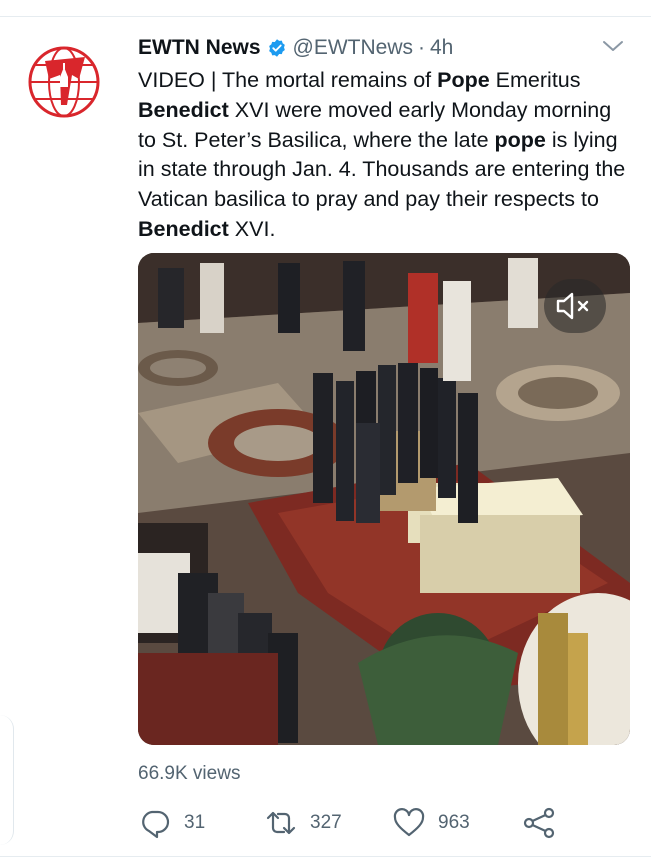 Image resolution: width=651 pixels, height=859 pixels. Describe the element at coordinates (353, 48) in the screenshot. I see `author-handle: @EWTNews` at that location.